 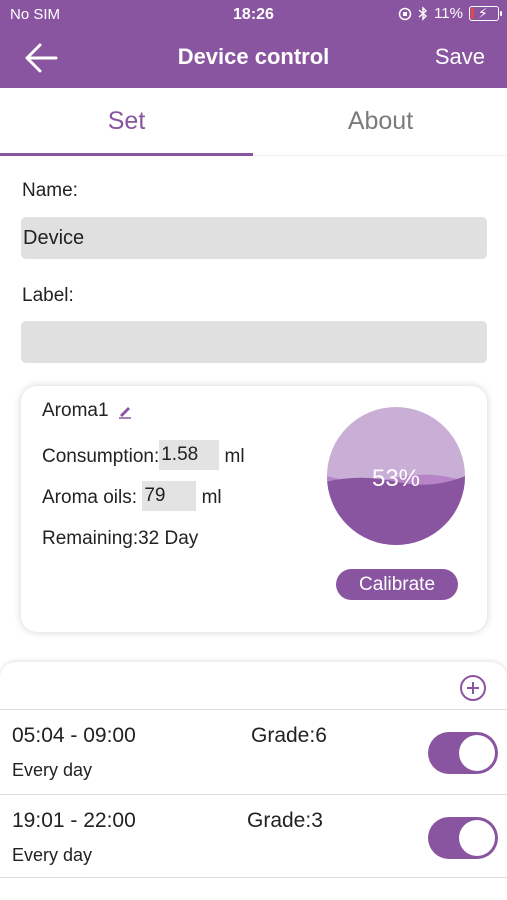 What do you see at coordinates (74, 735) in the screenshot?
I see `schedule-time: 05:04 - 09:00` at bounding box center [74, 735].